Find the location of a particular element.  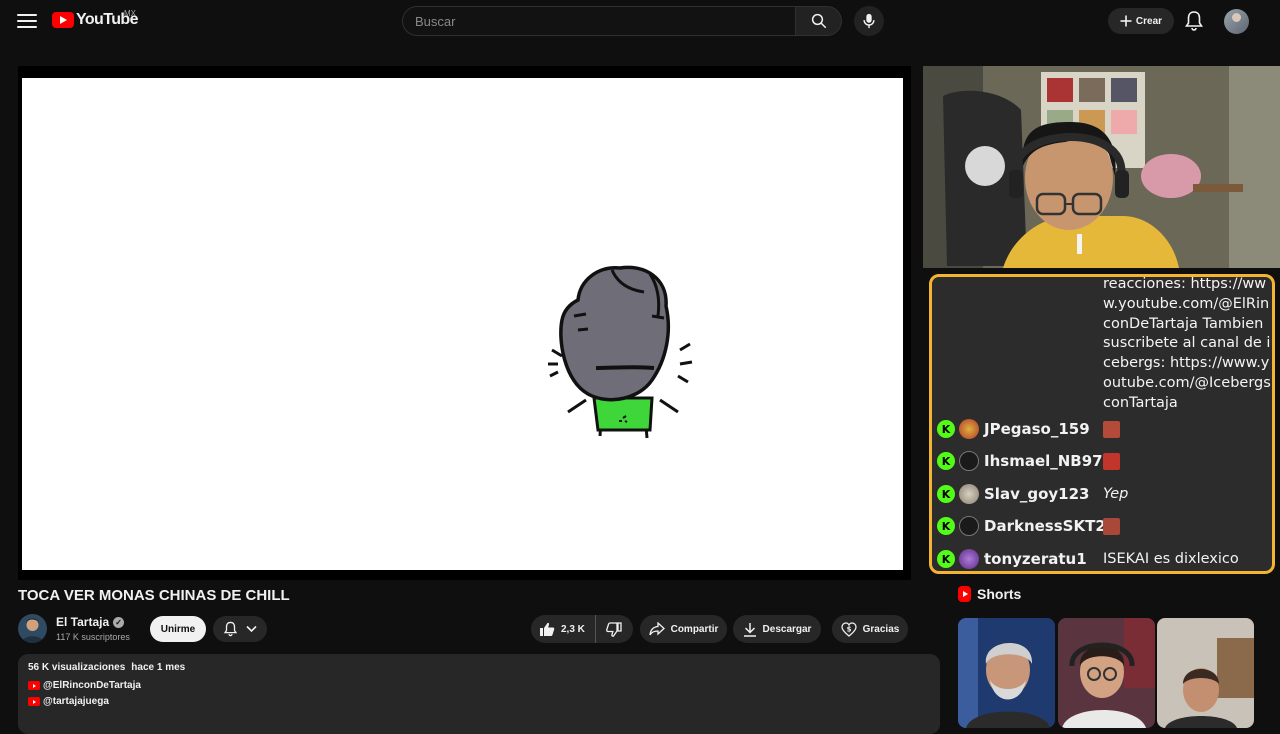

description-meta: 56 K visualizaciones hace 1 mes is located at coordinates (479, 667).